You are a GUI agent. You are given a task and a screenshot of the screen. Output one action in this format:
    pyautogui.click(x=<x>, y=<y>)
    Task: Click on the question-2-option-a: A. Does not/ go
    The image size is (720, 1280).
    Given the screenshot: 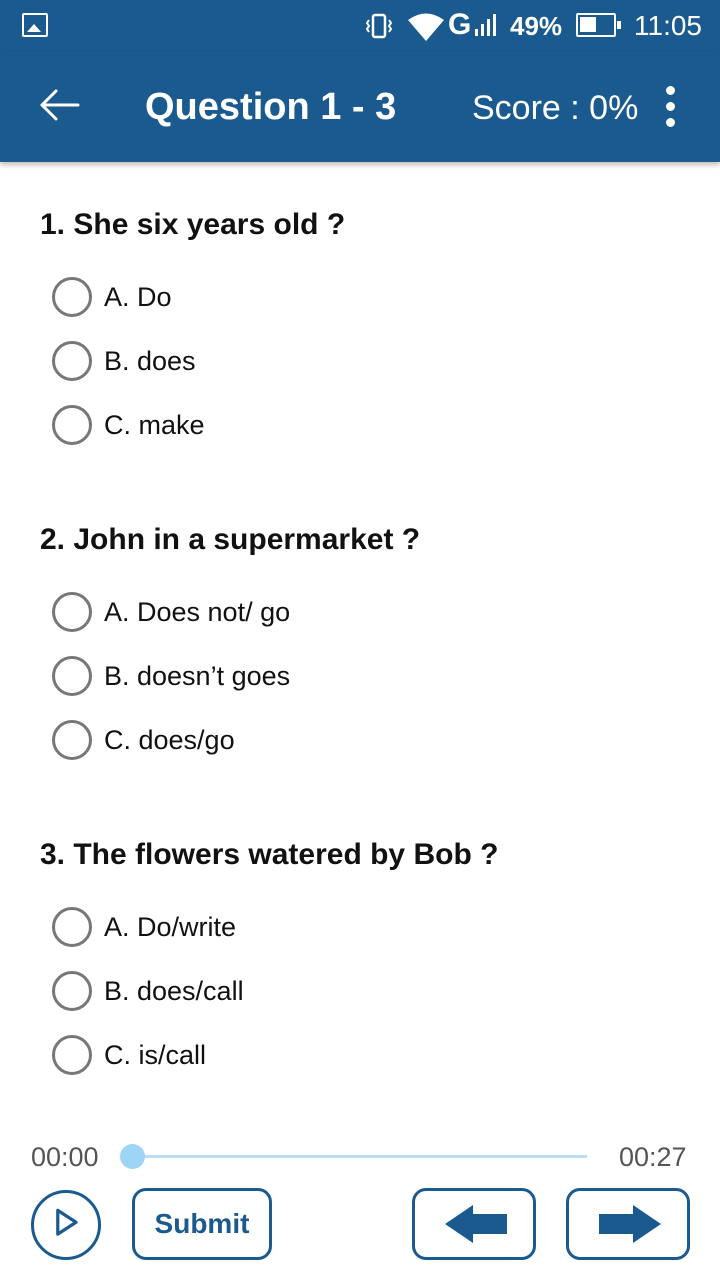 What is the action you would take?
    pyautogui.click(x=330, y=613)
    